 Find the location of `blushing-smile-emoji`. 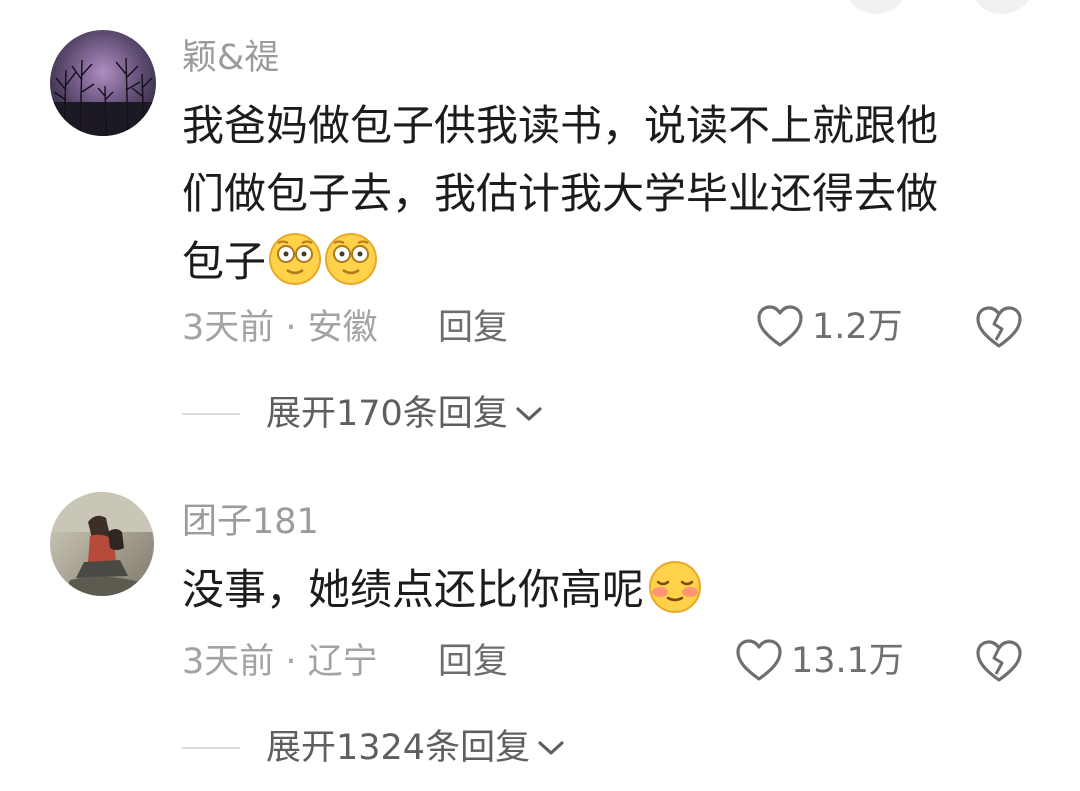

blushing-smile-emoji is located at coordinates (675, 597).